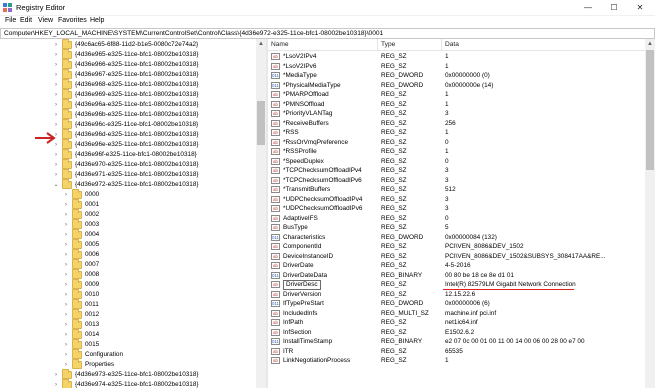 The height and width of the screenshot is (388, 655). Describe the element at coordinates (456, 190) in the screenshot. I see `value-row: ab *TransmitBuffers REG_SZ 512` at that location.